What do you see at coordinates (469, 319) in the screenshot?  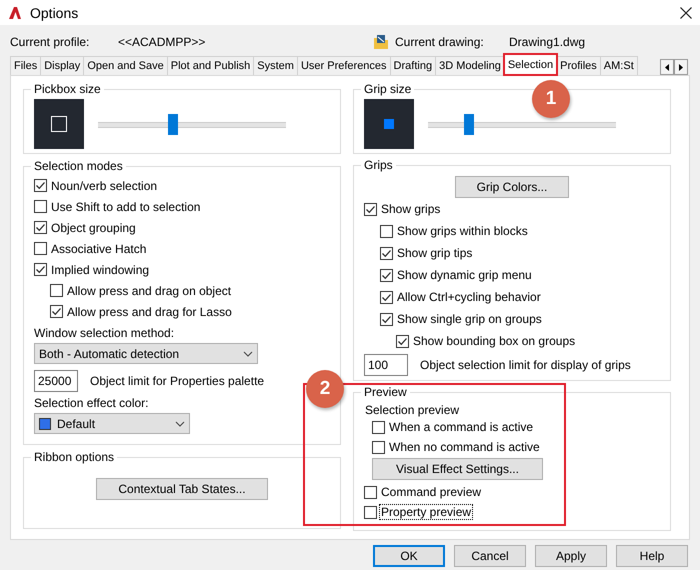 I see `checkbox-label: Show single grip on groups` at bounding box center [469, 319].